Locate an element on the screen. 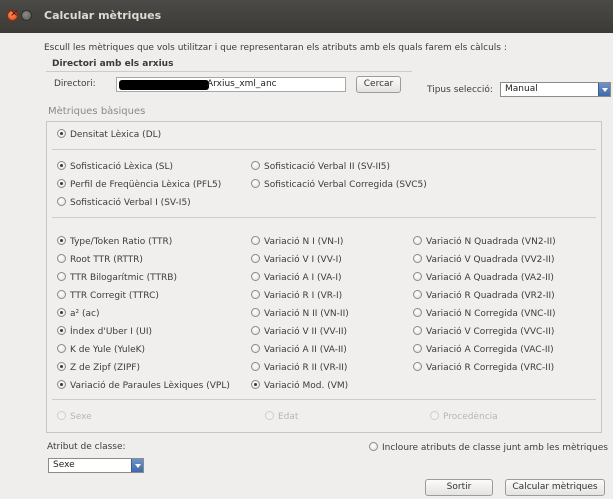  radio-zipf: Z de Zipf (ZIPF) is located at coordinates (98, 367).